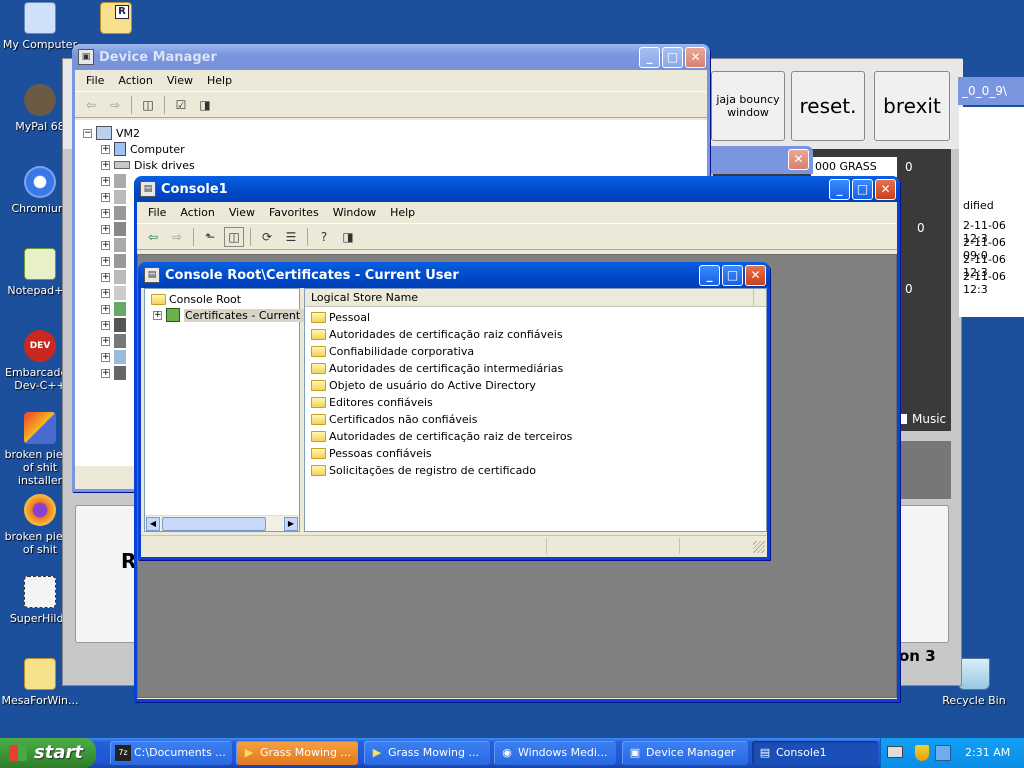 This screenshot has width=1024, height=768. What do you see at coordinates (267, 237) in the screenshot?
I see `refresh-icon: ⟳` at bounding box center [267, 237].